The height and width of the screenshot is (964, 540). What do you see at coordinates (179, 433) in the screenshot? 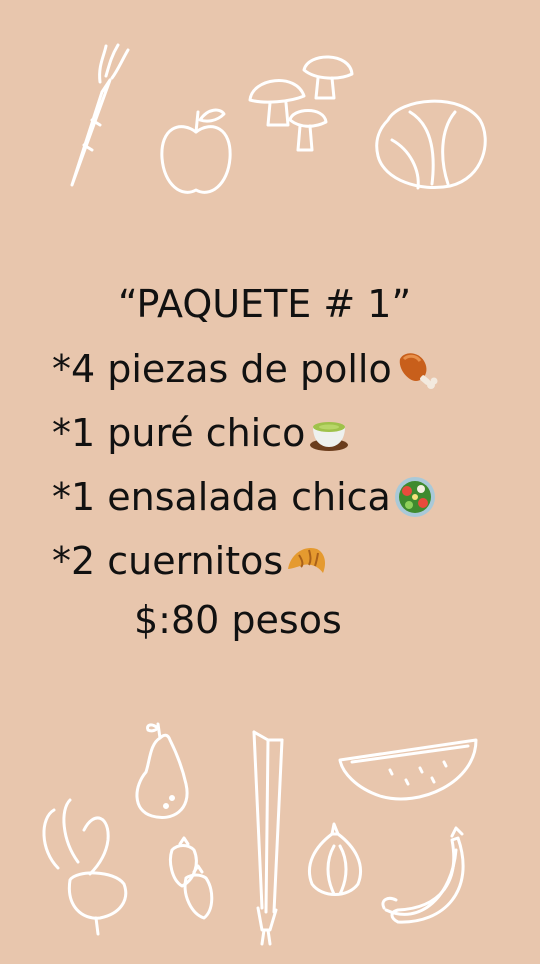
I see `menu-item-text: *1 puré chico` at bounding box center [179, 433].